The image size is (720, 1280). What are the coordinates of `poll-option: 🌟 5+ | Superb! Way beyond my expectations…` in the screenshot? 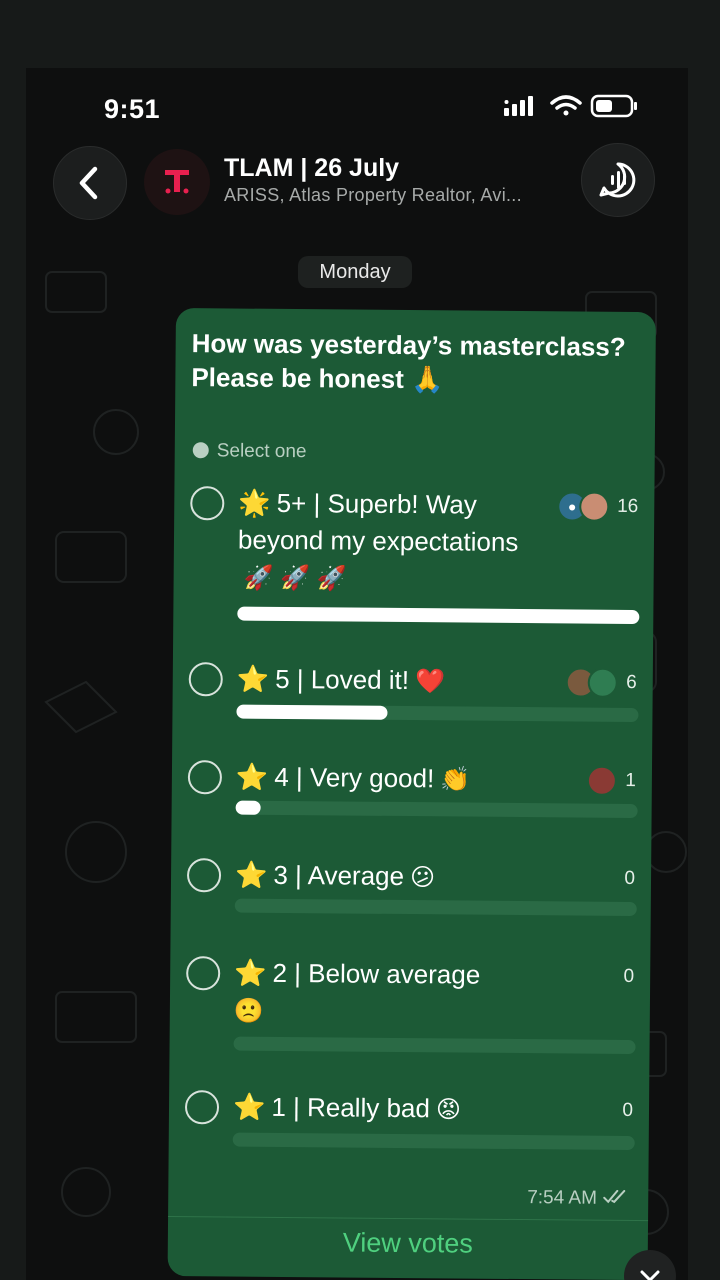 It's located at (415, 554).